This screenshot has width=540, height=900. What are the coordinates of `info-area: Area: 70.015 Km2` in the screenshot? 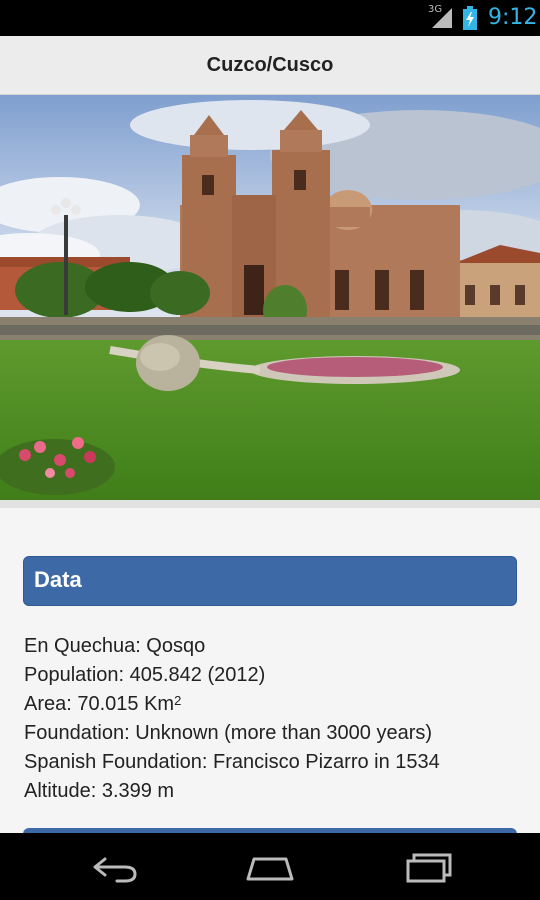 It's located at (274, 704).